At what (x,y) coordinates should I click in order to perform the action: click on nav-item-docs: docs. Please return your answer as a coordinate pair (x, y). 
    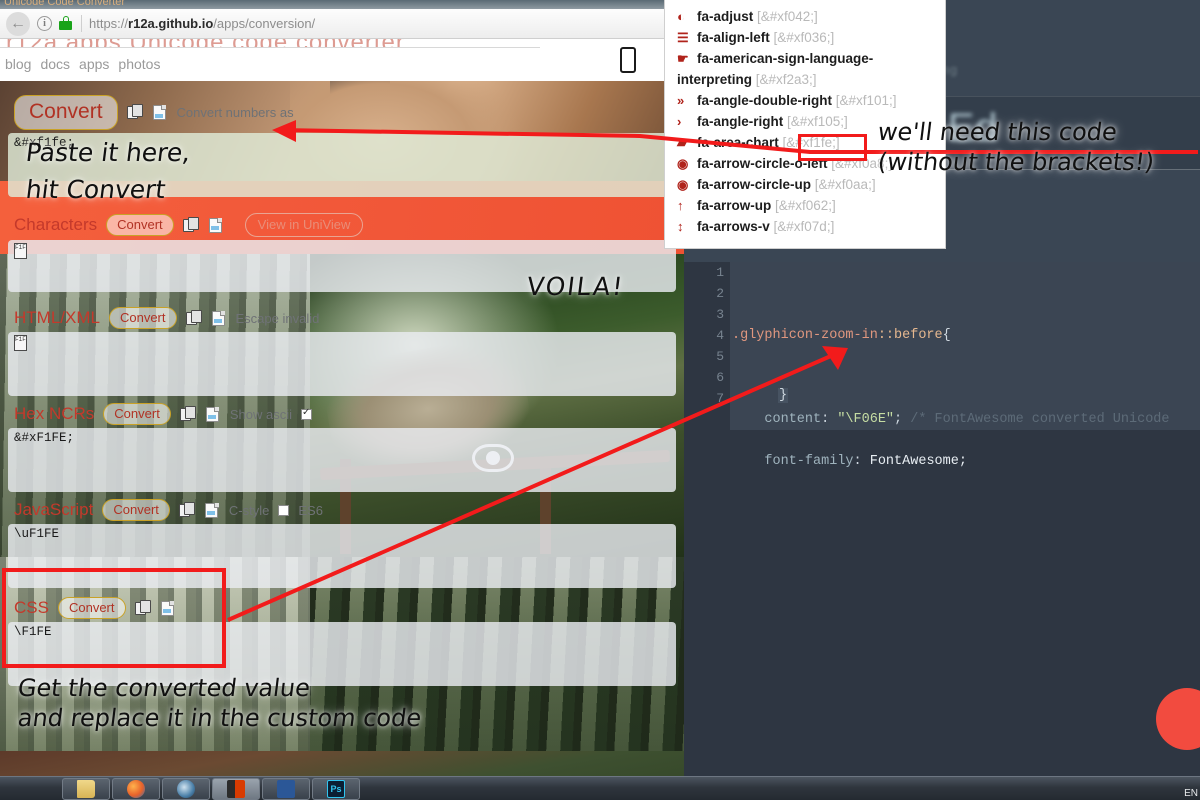
    Looking at the image, I should click on (55, 64).